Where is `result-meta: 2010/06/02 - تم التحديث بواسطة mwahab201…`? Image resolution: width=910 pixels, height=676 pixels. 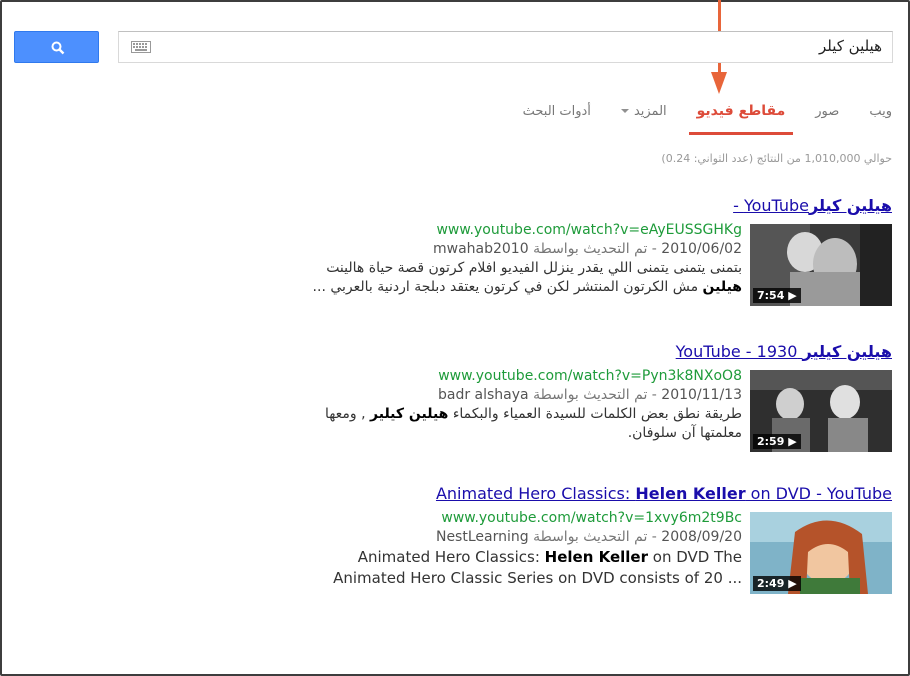 result-meta: 2010/06/02 - تم التحديث بواسطة mwahab201… is located at coordinates (517, 249).